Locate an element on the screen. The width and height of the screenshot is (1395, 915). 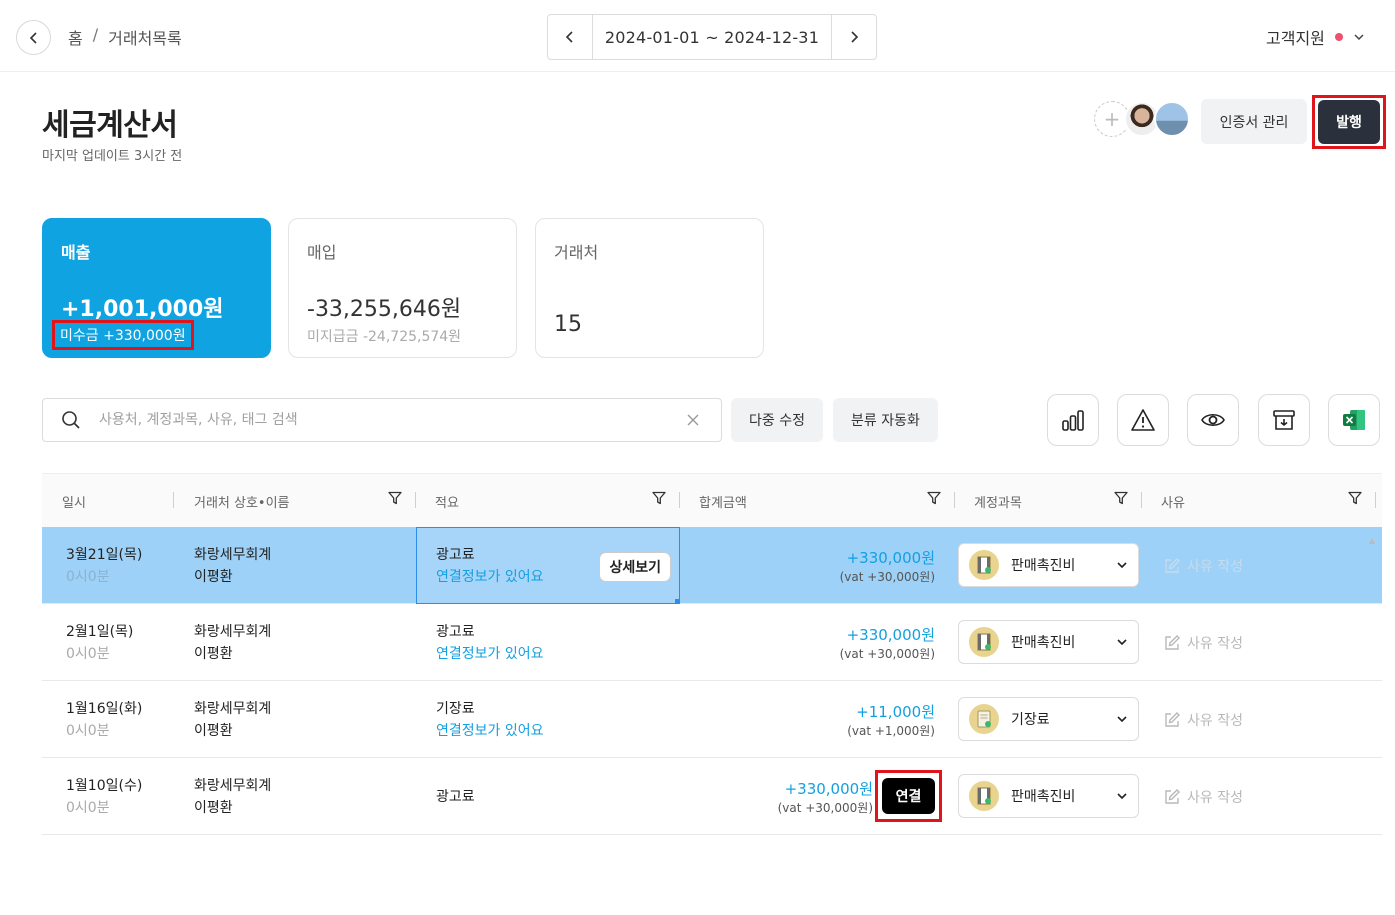
detail-view-button: 상세보기 is located at coordinates (635, 567).